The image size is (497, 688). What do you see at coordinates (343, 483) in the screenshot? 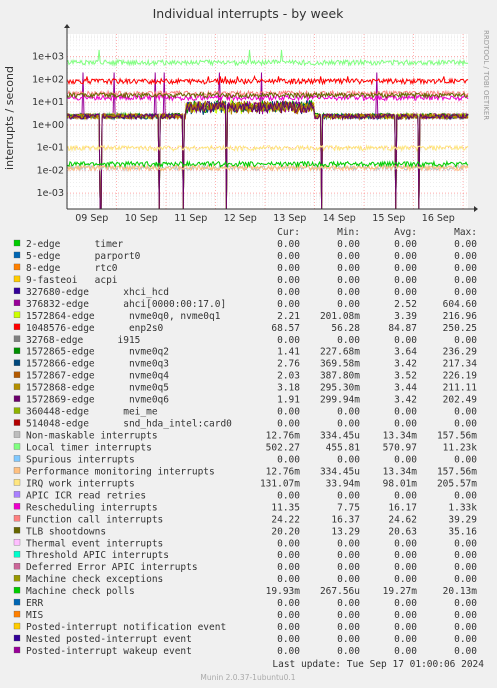
I see `legend-min-value: 33.94m` at bounding box center [343, 483].